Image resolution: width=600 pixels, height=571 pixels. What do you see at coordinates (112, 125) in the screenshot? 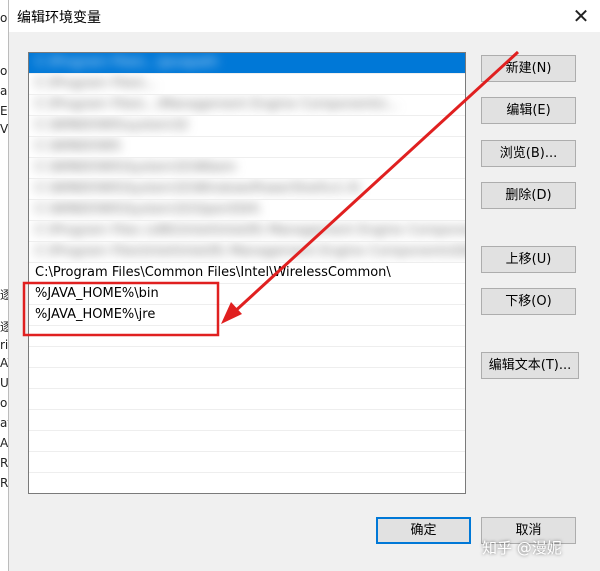
I see `path-list-item-text: C:\WINDOWS\system32` at bounding box center [112, 125].